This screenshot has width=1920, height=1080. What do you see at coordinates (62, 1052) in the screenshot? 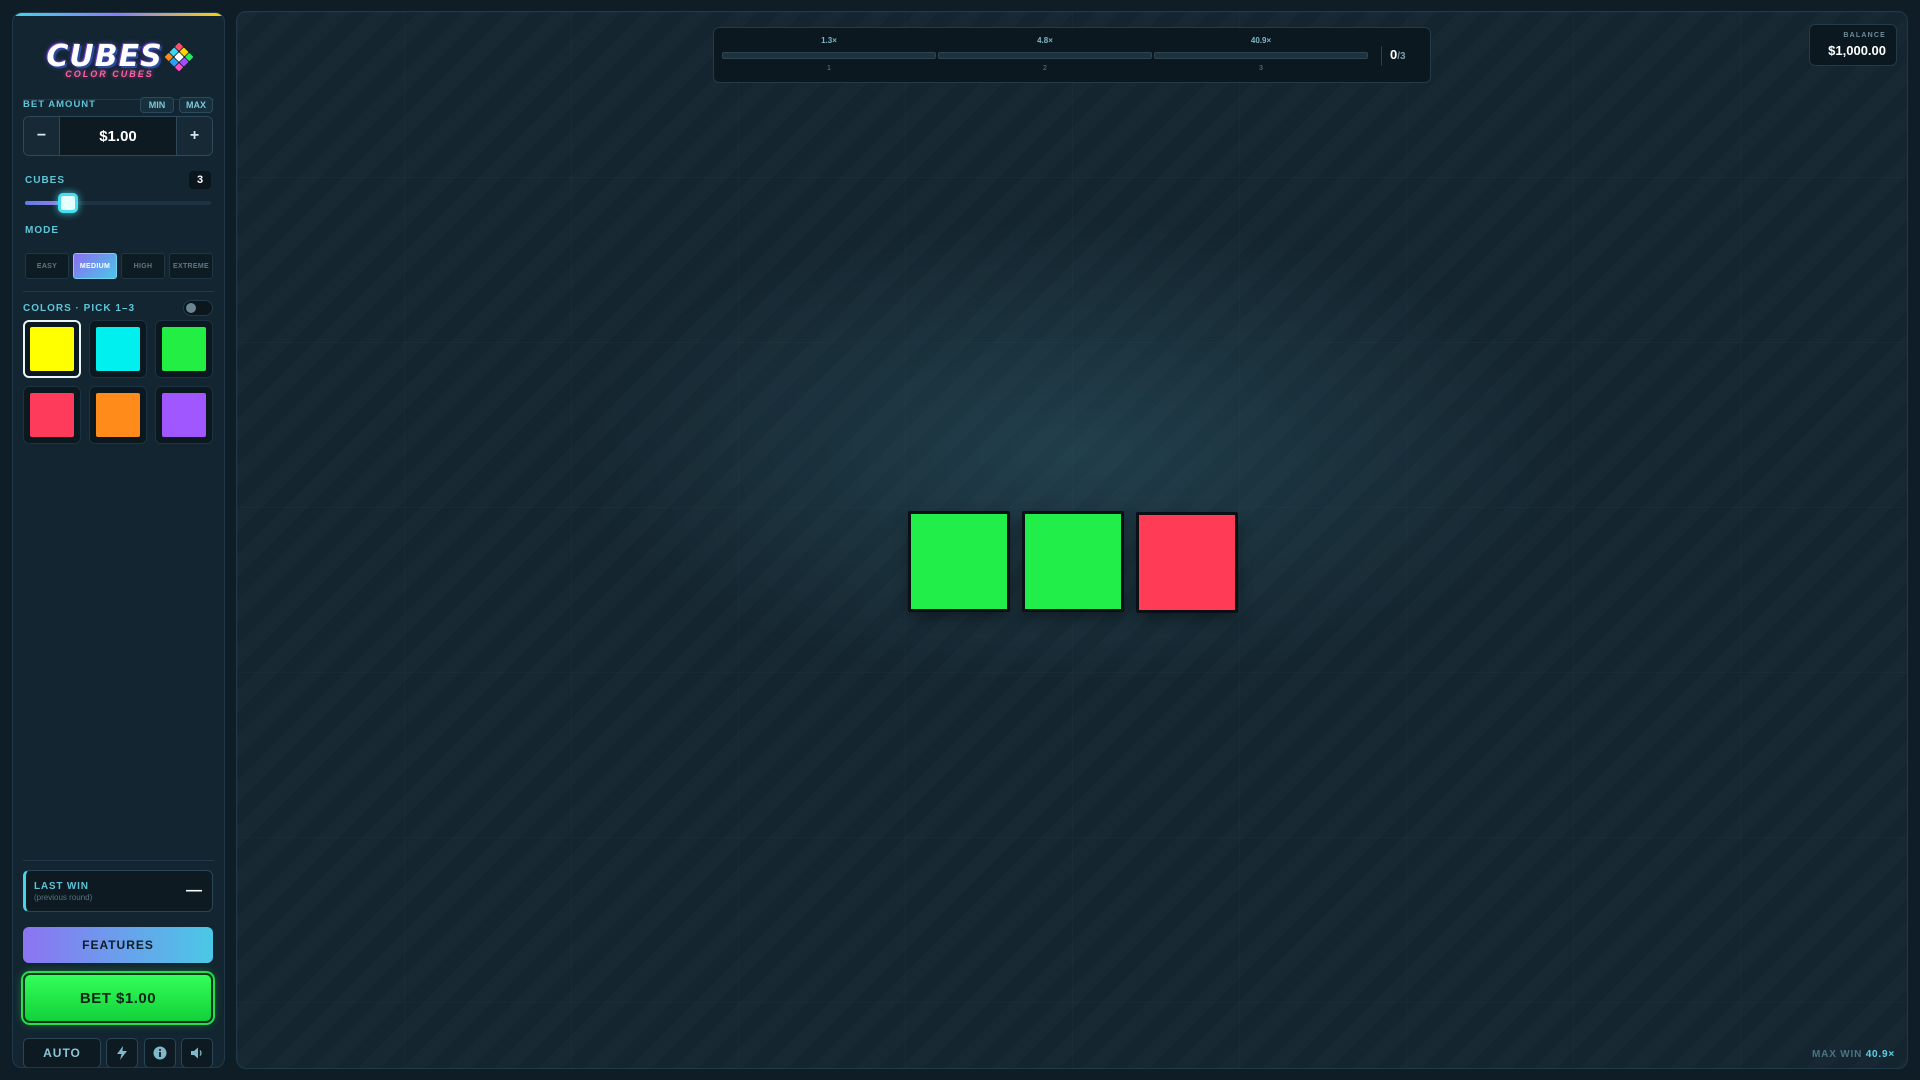
I see `auto-button: AUTO` at bounding box center [62, 1052].